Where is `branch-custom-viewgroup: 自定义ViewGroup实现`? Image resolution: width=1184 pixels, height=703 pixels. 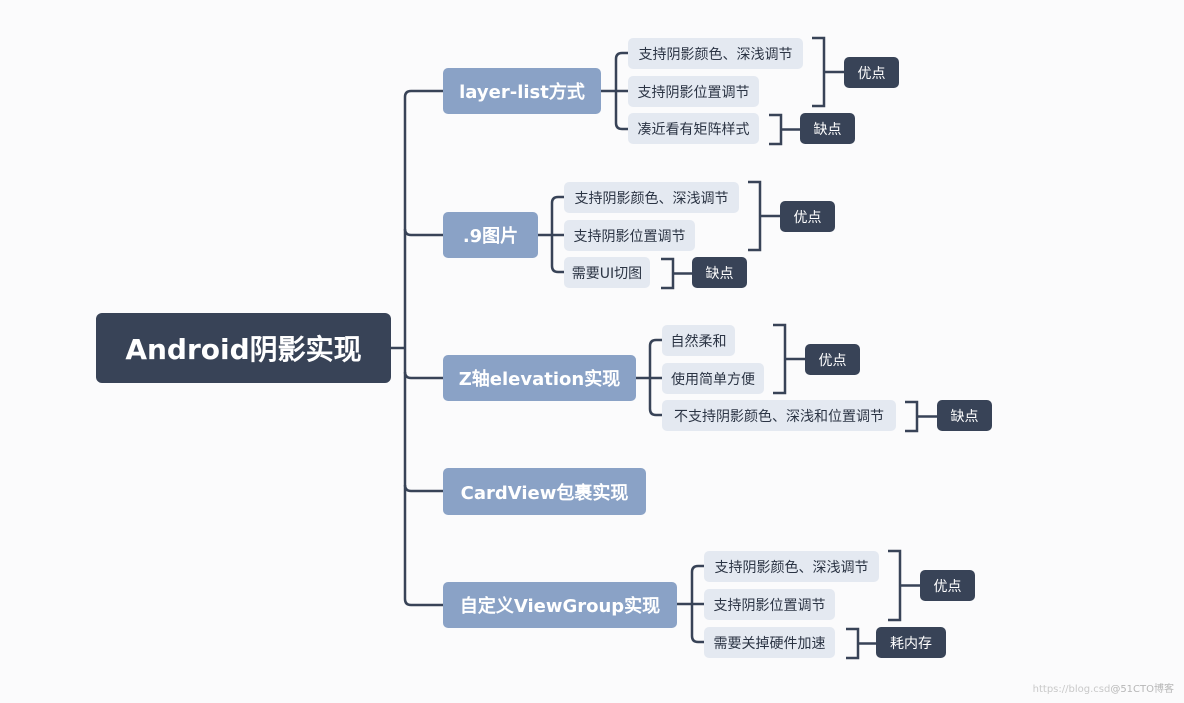
branch-custom-viewgroup: 自定义ViewGroup实现 is located at coordinates (560, 605).